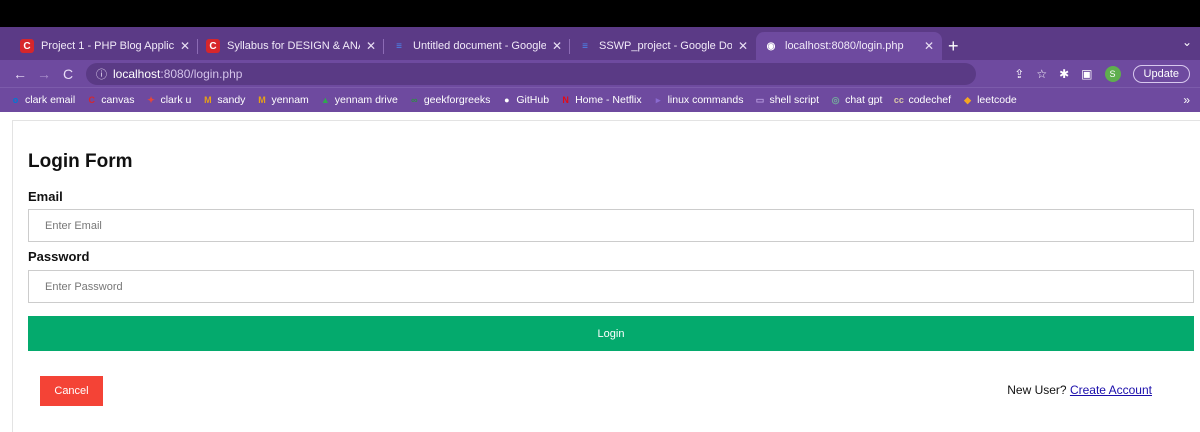  I want to click on bookmark-label: Home - Netflix, so click(608, 100).